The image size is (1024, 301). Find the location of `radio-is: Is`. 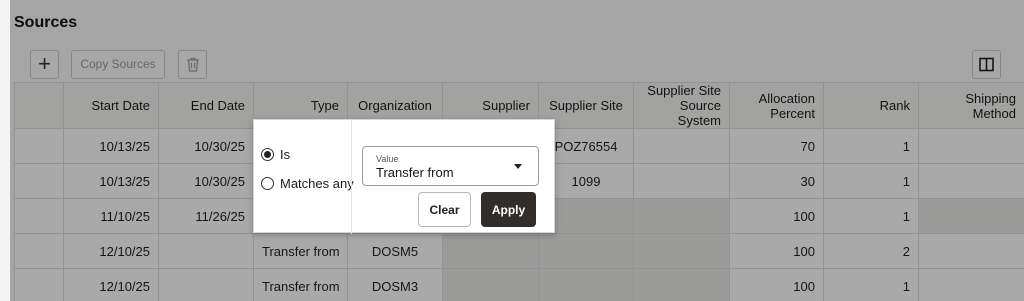

radio-is: Is is located at coordinates (275, 154).